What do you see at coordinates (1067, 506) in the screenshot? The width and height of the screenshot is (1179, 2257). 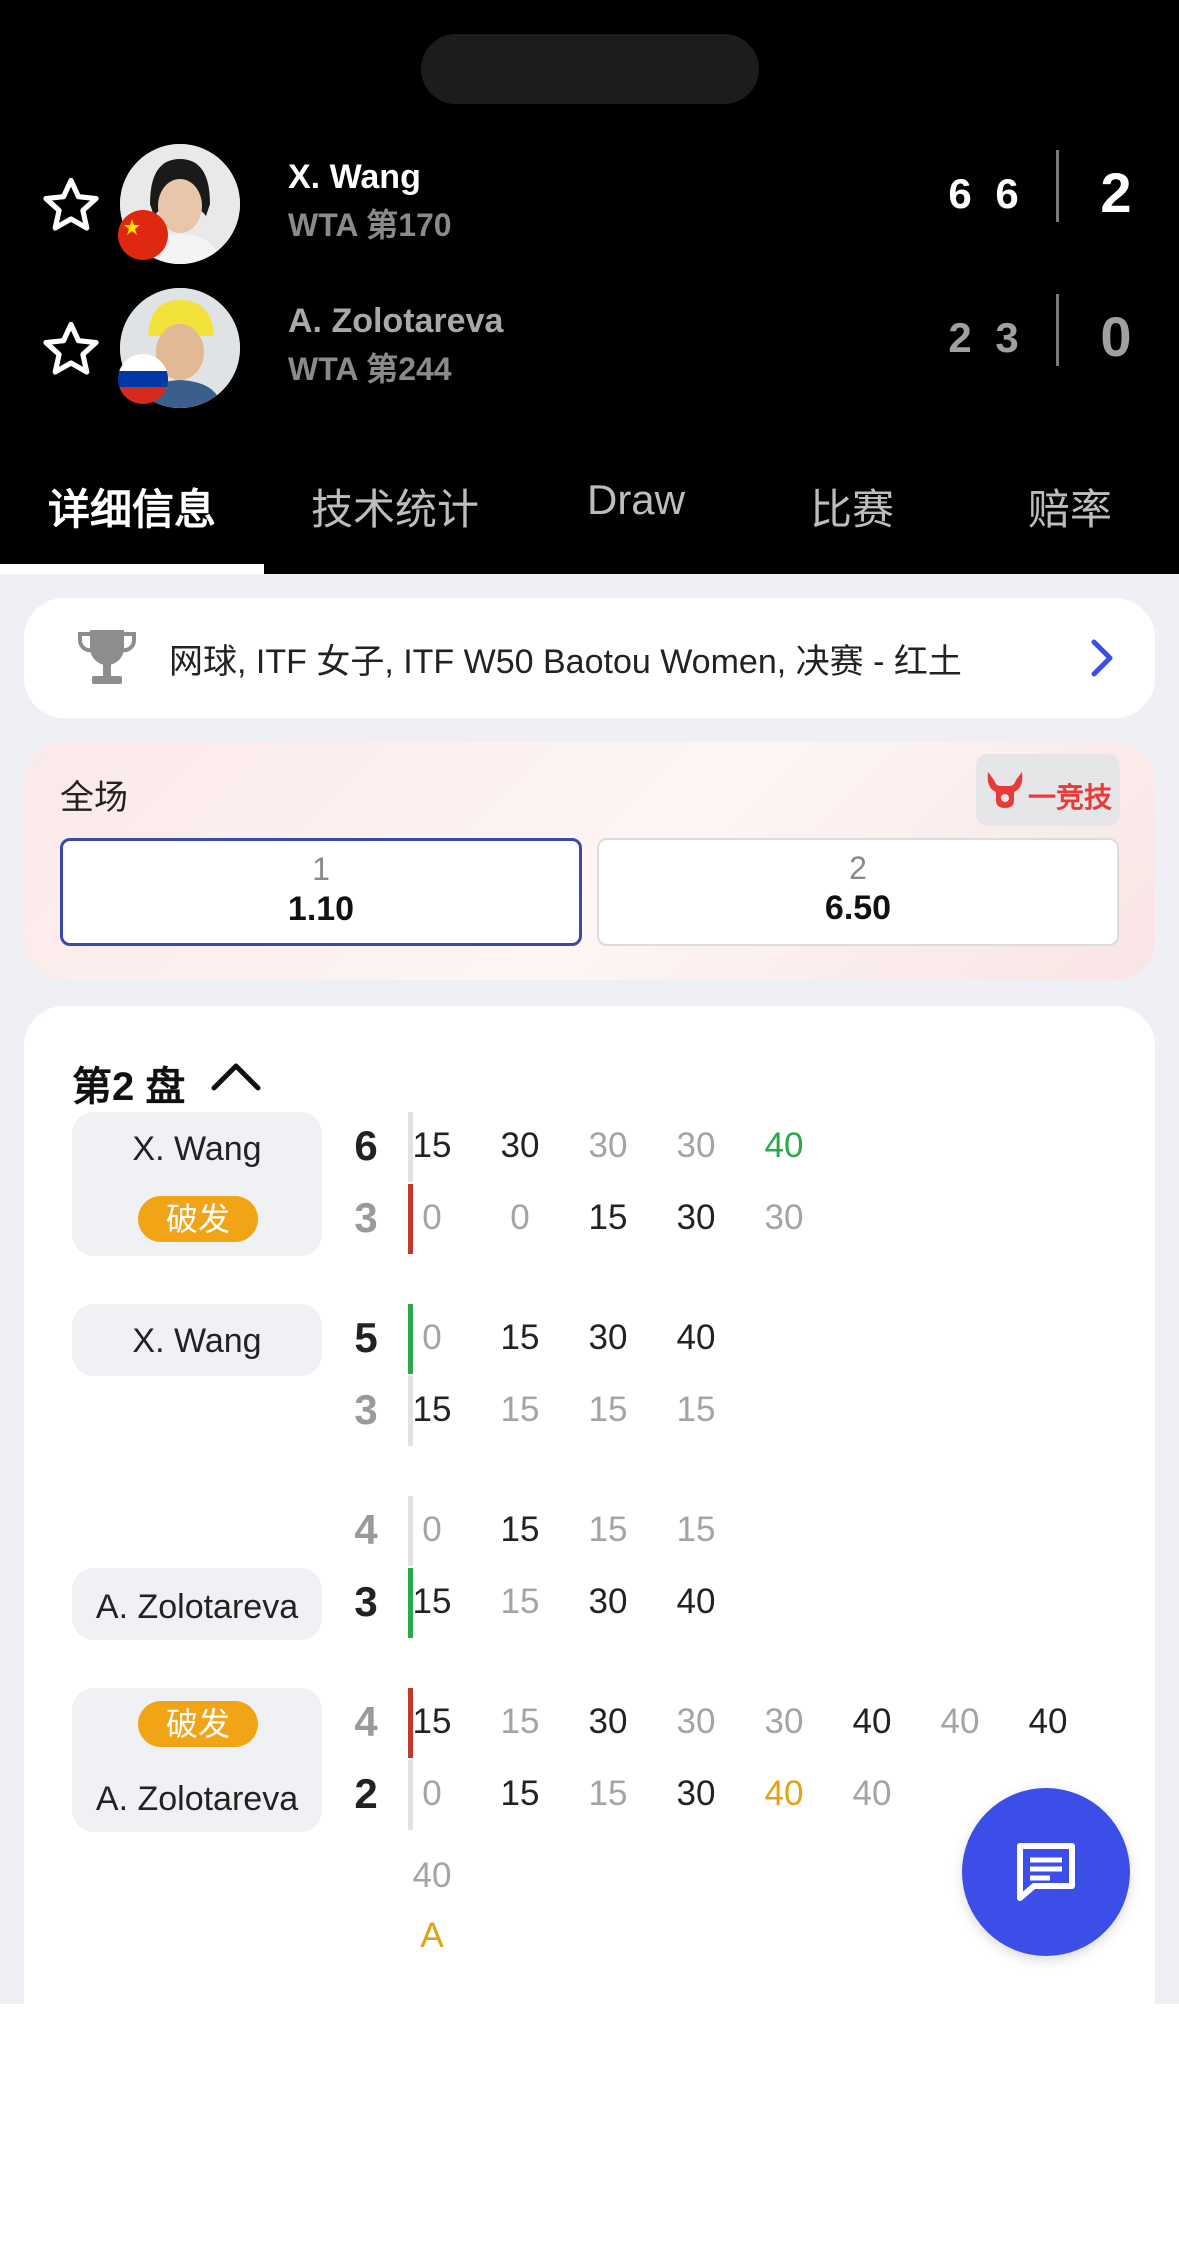 I see `tab-odds: 赔率` at bounding box center [1067, 506].